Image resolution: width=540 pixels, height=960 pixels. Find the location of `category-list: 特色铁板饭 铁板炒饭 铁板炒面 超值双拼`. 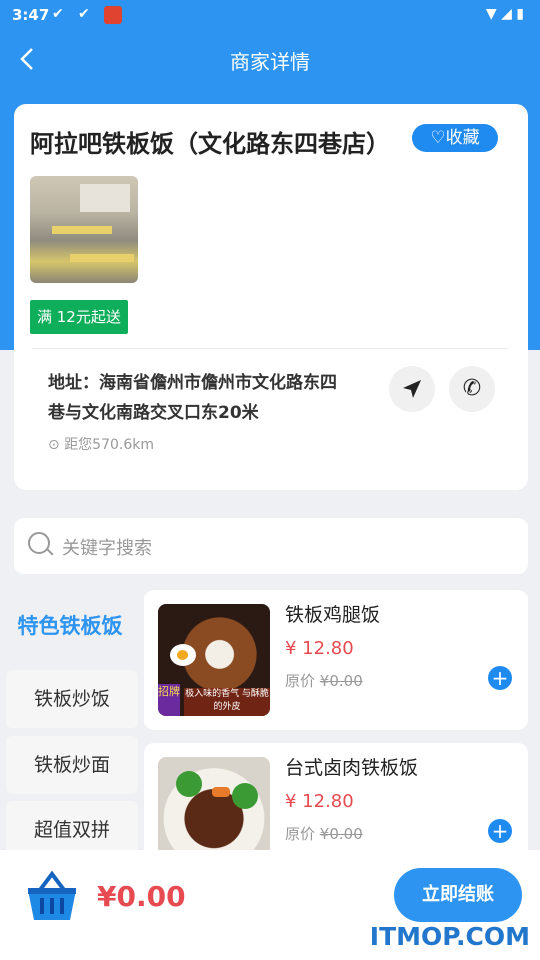

category-list: 特色铁板饭 铁板炒饭 铁板炒面 超值双拼 is located at coordinates (70, 724).